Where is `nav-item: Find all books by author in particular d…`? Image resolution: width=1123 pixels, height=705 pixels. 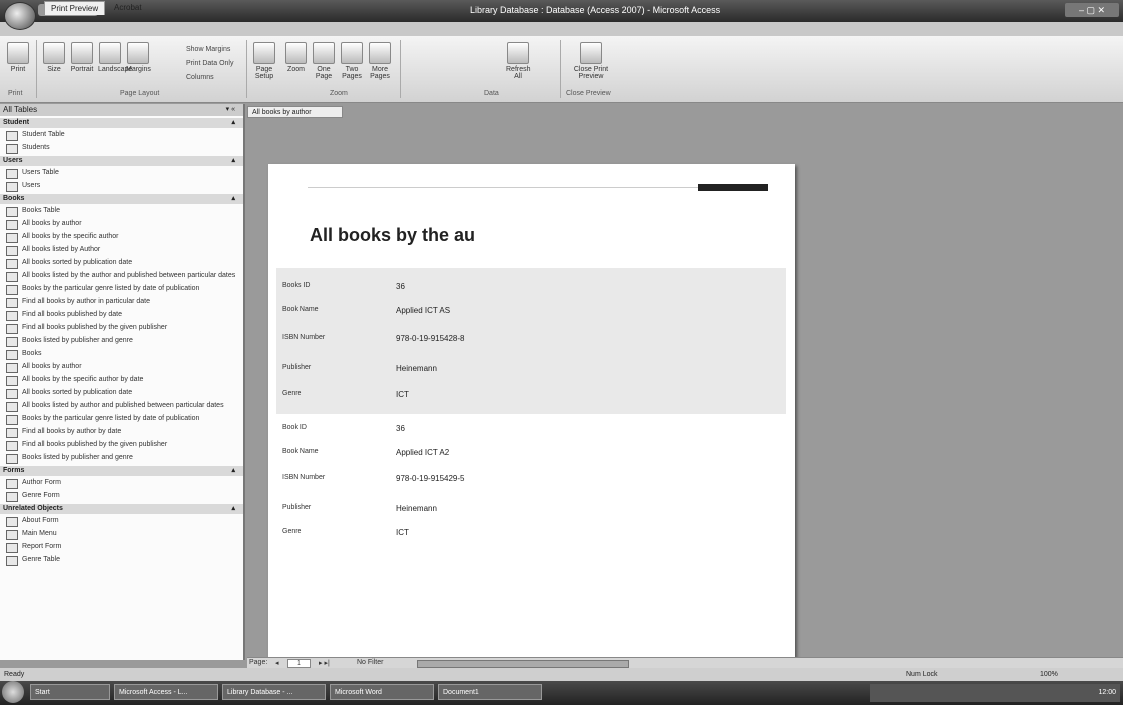
nav-item: Find all books by author in particular d… is located at coordinates (121, 302).